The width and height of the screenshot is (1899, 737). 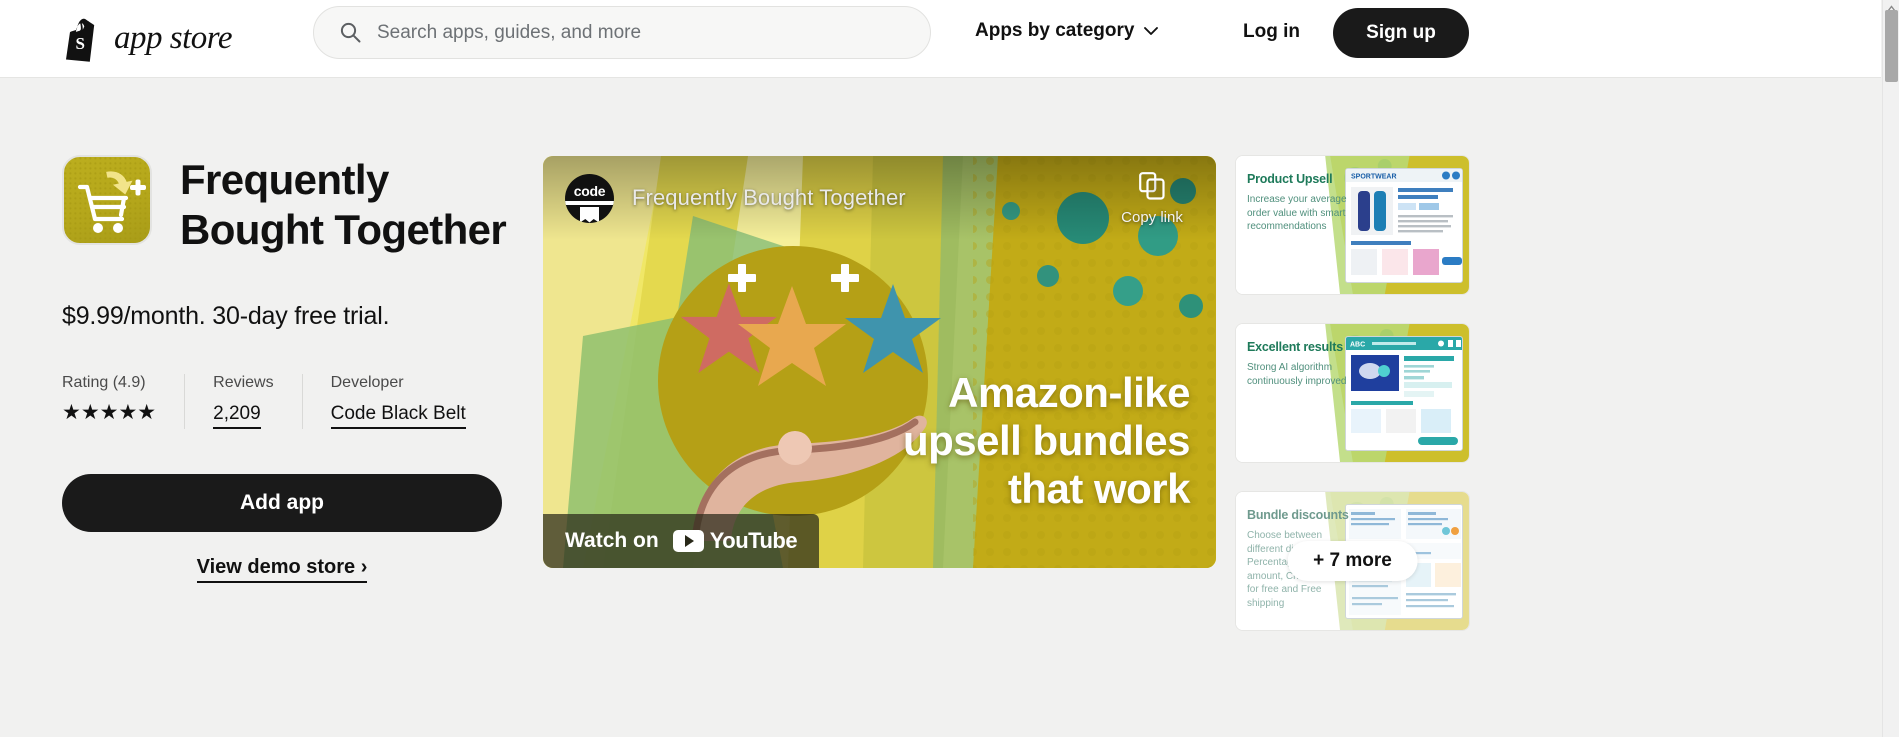 I want to click on thumbnail-screenshot-mock: ABC, so click(x=1404, y=393).